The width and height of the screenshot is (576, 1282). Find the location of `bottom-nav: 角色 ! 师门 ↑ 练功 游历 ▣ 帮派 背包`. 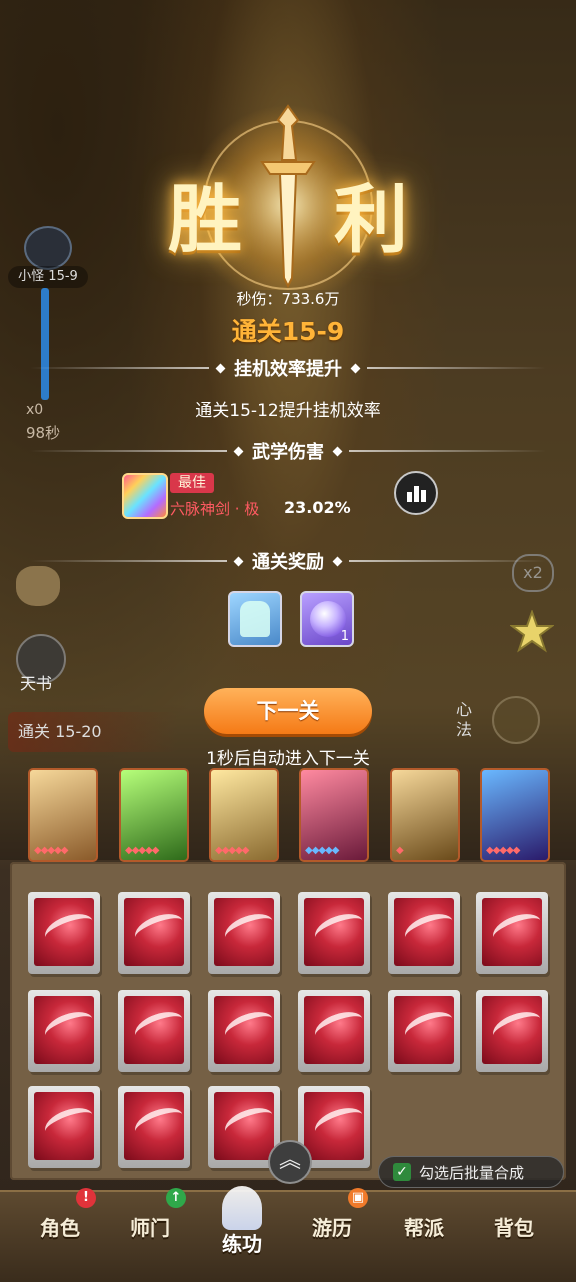

bottom-nav: 角色 ! 师门 ↑ 练功 游历 ▣ 帮派 背包 is located at coordinates (288, 1234).